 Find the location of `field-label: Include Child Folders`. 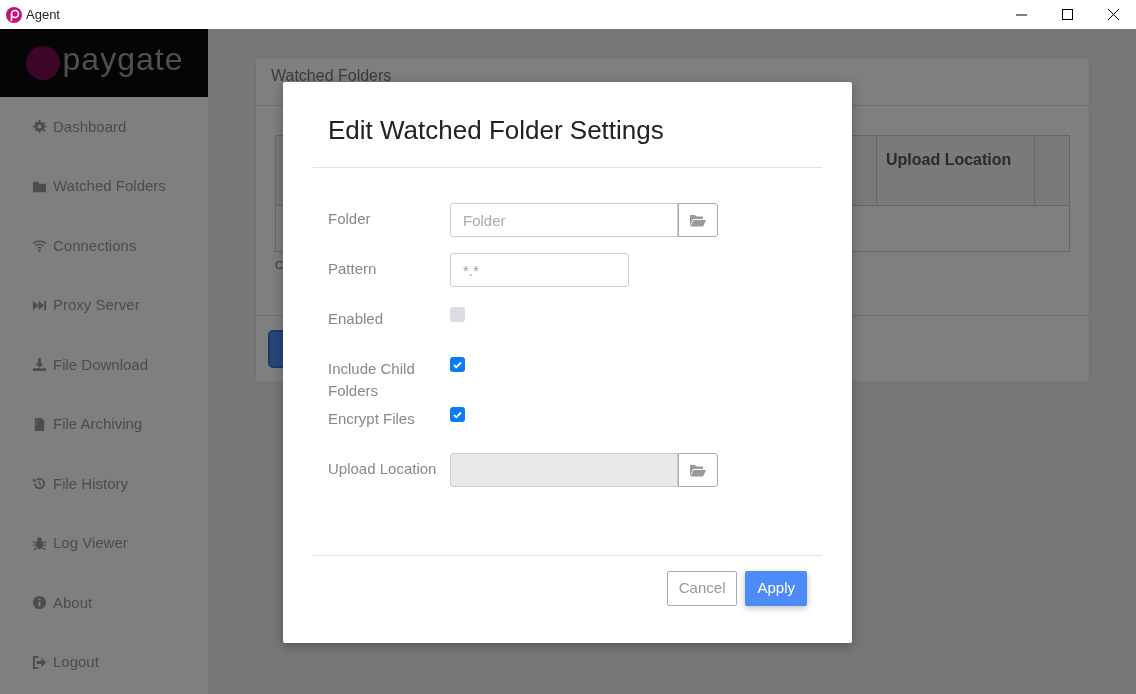

field-label: Include Child Folders is located at coordinates (372, 380).